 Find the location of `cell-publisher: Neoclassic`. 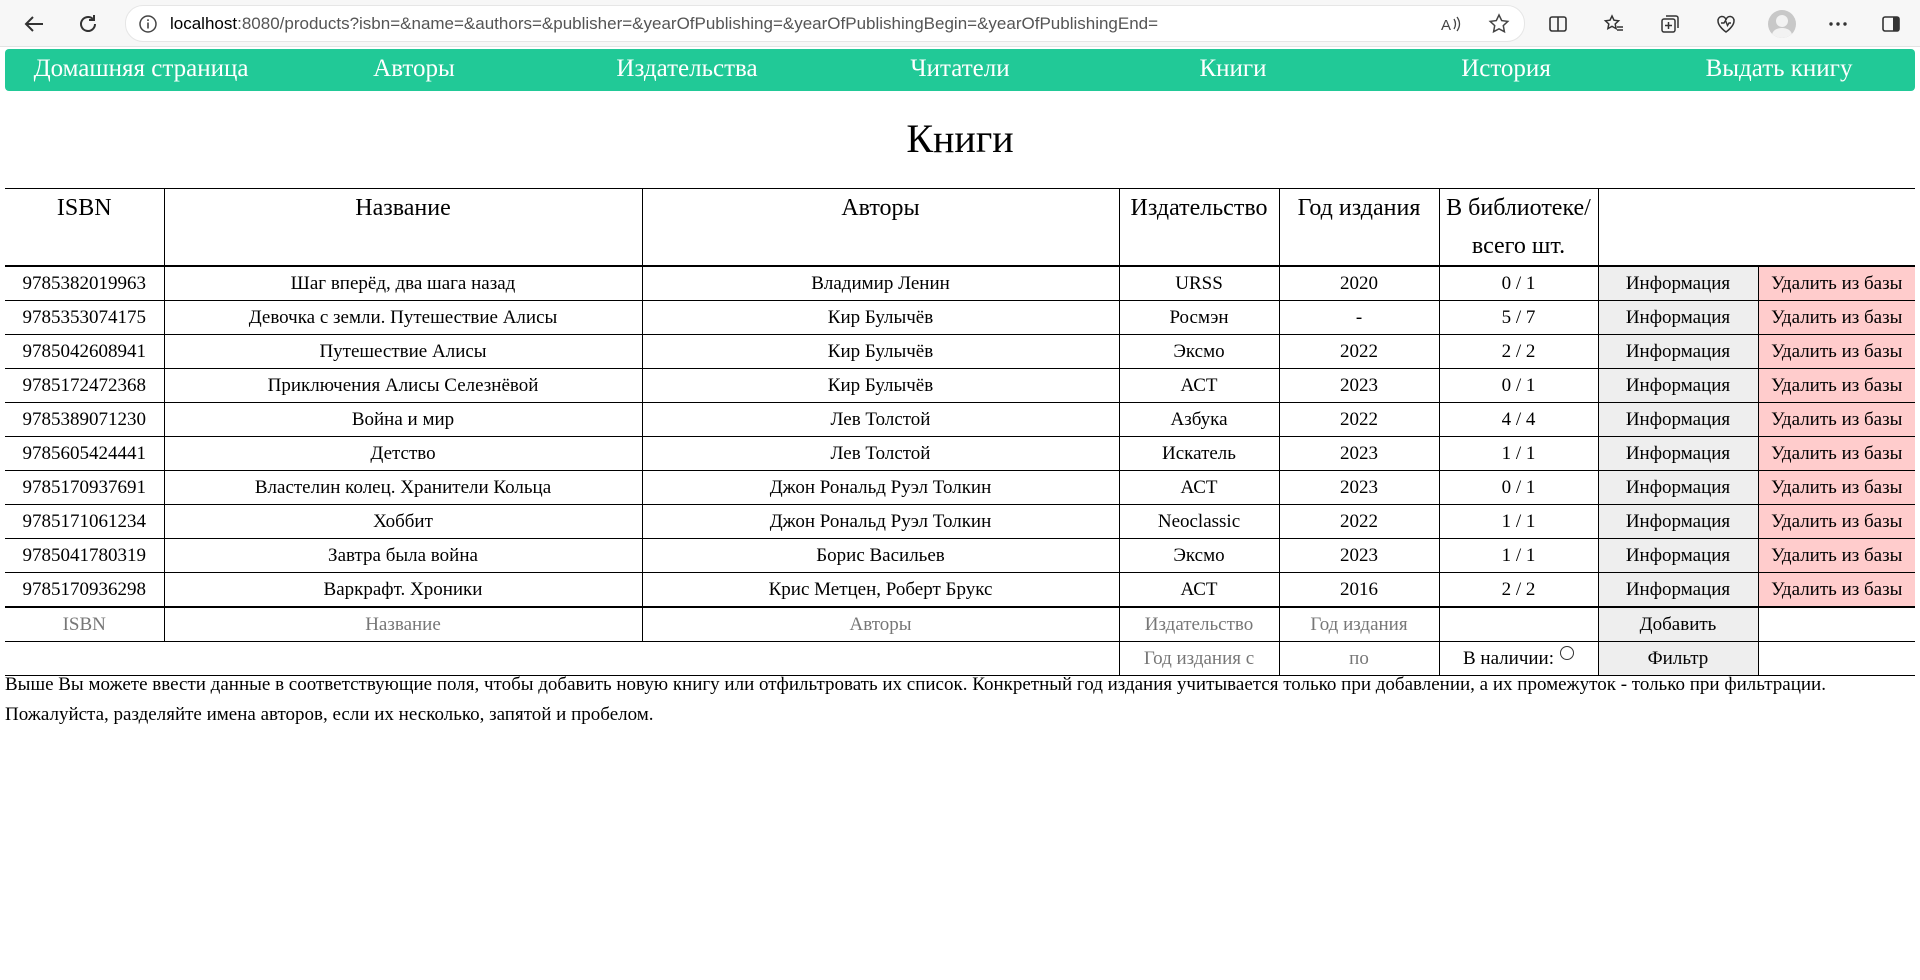

cell-publisher: Neoclassic is located at coordinates (1198, 521).